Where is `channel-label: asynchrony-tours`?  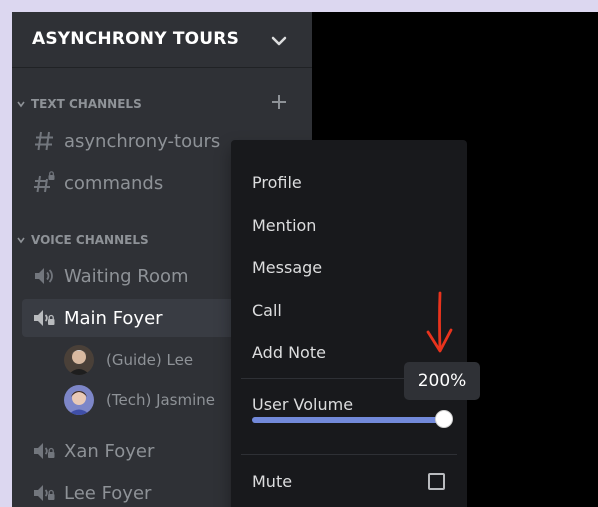
channel-label: asynchrony-tours is located at coordinates (142, 141).